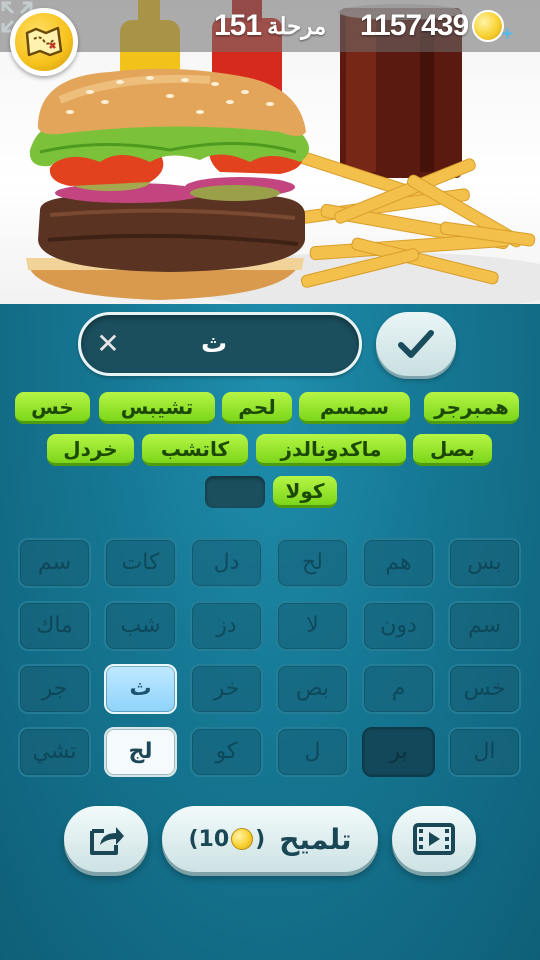 This screenshot has width=540, height=960. What do you see at coordinates (354, 408) in the screenshot?
I see `found-word: سمسم` at bounding box center [354, 408].